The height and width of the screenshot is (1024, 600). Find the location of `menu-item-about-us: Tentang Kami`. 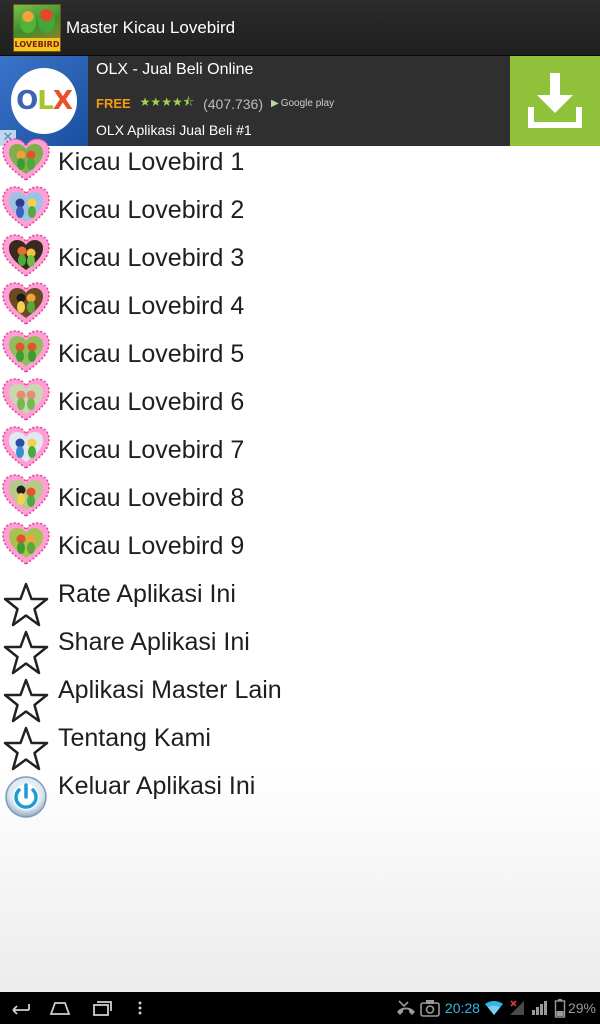

menu-item-about-us: Tentang Kami is located at coordinates (300, 746).